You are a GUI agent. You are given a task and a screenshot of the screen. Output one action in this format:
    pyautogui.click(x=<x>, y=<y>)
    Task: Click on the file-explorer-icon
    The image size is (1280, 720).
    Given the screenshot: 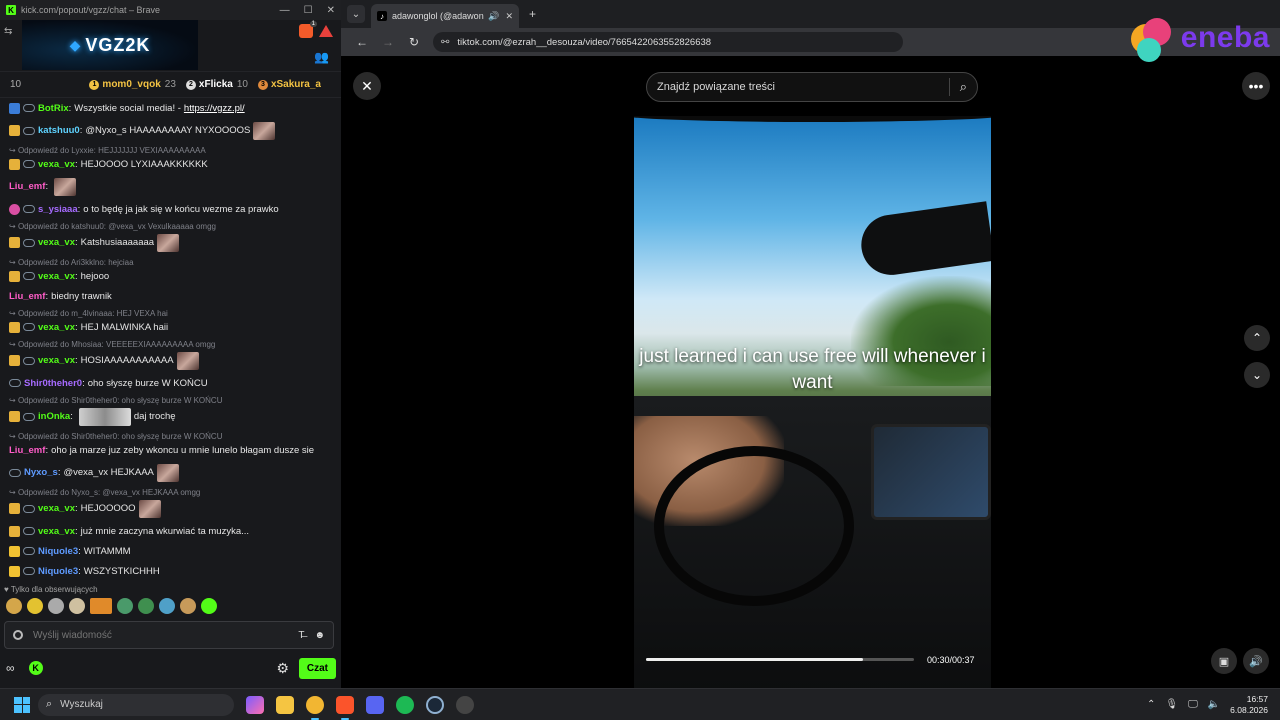 What is the action you would take?
    pyautogui.click(x=285, y=704)
    